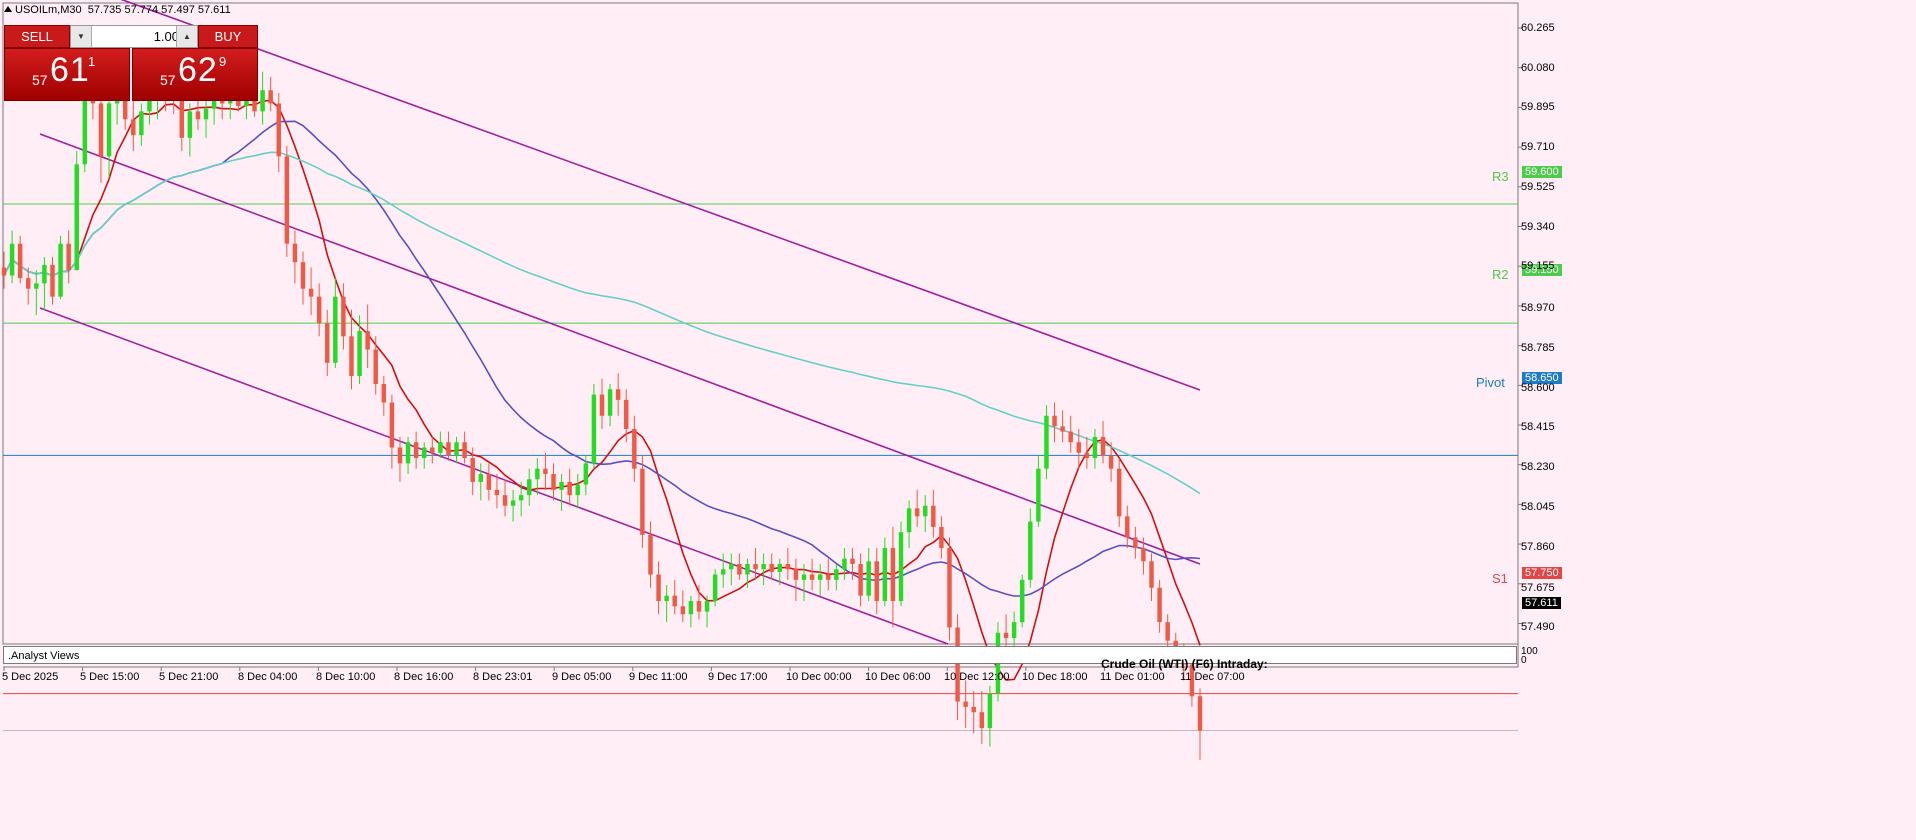 The image size is (1916, 840). What do you see at coordinates (1490, 382) in the screenshot?
I see `level-label-pivot: Pivot` at bounding box center [1490, 382].